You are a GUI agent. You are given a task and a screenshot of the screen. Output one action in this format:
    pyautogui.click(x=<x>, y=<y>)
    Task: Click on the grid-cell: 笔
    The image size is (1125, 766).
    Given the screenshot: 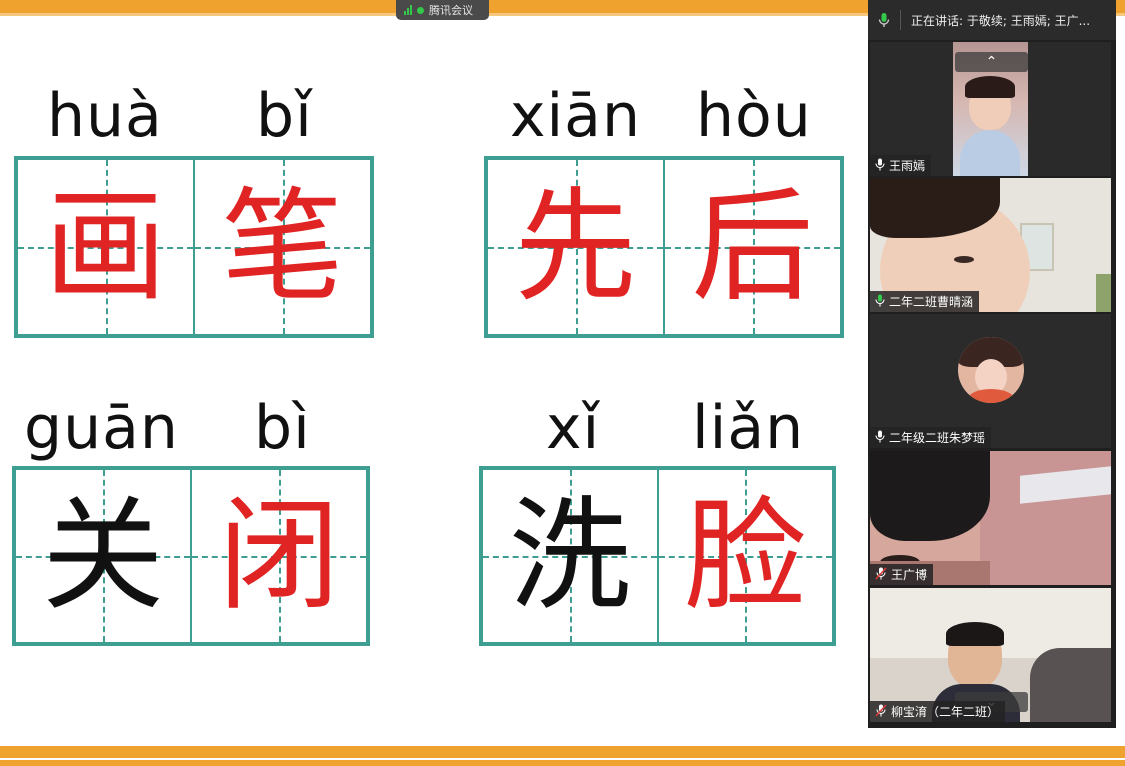 What is the action you would take?
    pyautogui.click(x=281, y=247)
    